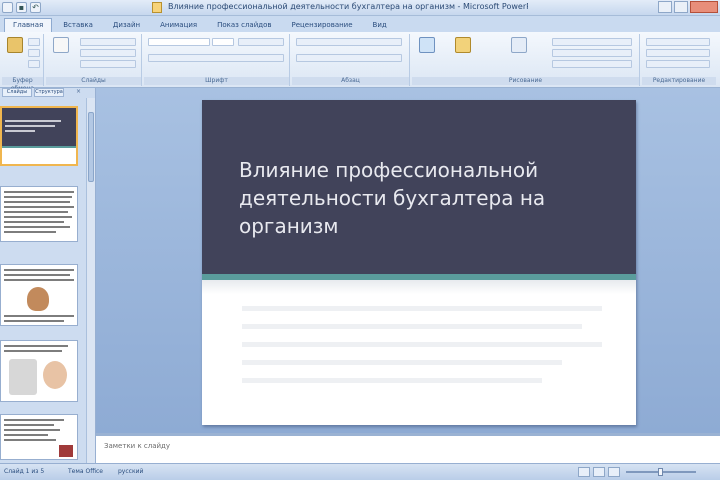 The height and width of the screenshot is (480, 720). Describe the element at coordinates (679, 81) in the screenshot. I see `ribbon-group-label: Редактирование` at that location.